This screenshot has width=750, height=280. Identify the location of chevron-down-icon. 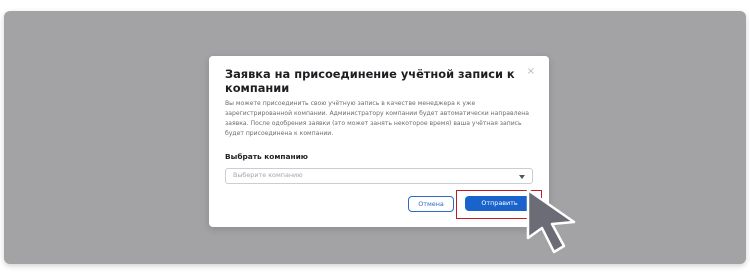
(522, 177).